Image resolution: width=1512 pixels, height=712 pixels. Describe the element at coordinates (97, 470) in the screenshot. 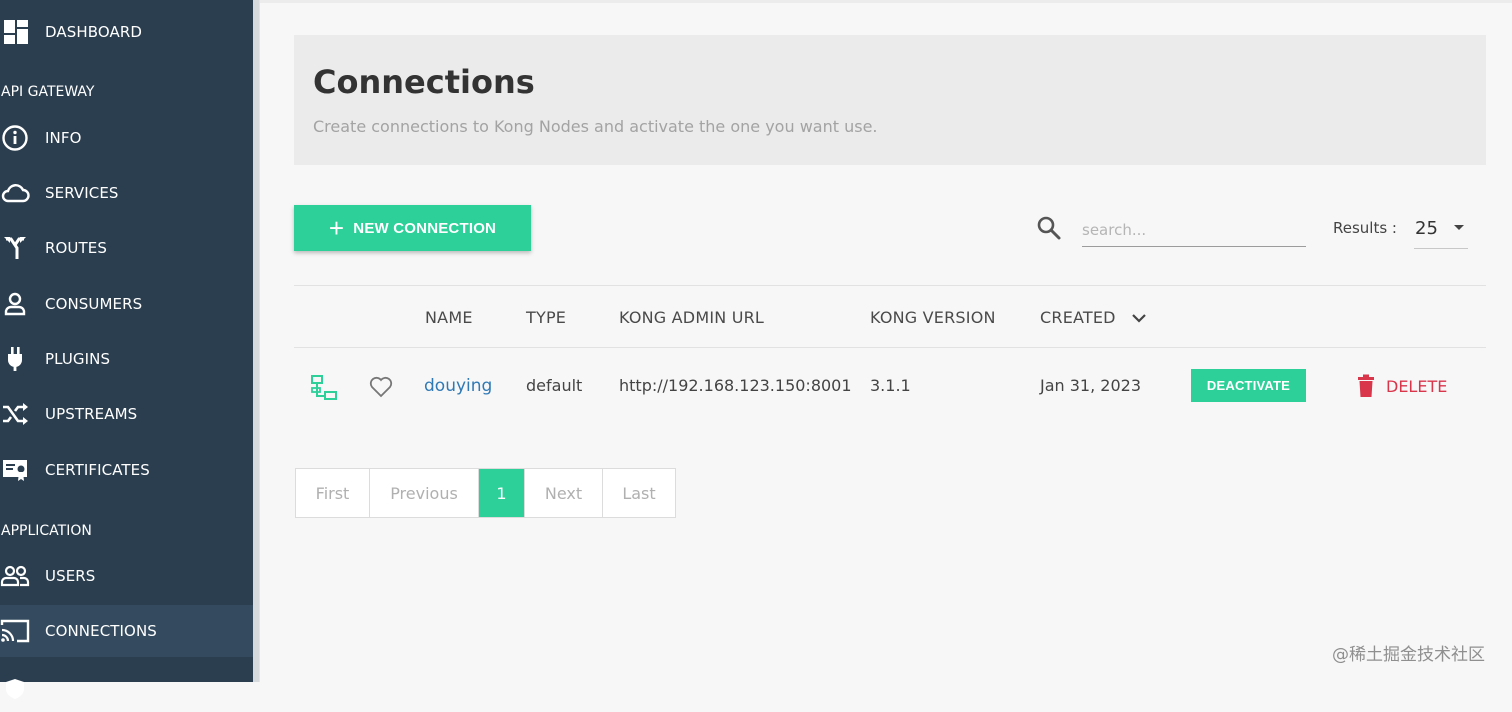

I see `sidebar-item-label: CERTIFICATES` at that location.